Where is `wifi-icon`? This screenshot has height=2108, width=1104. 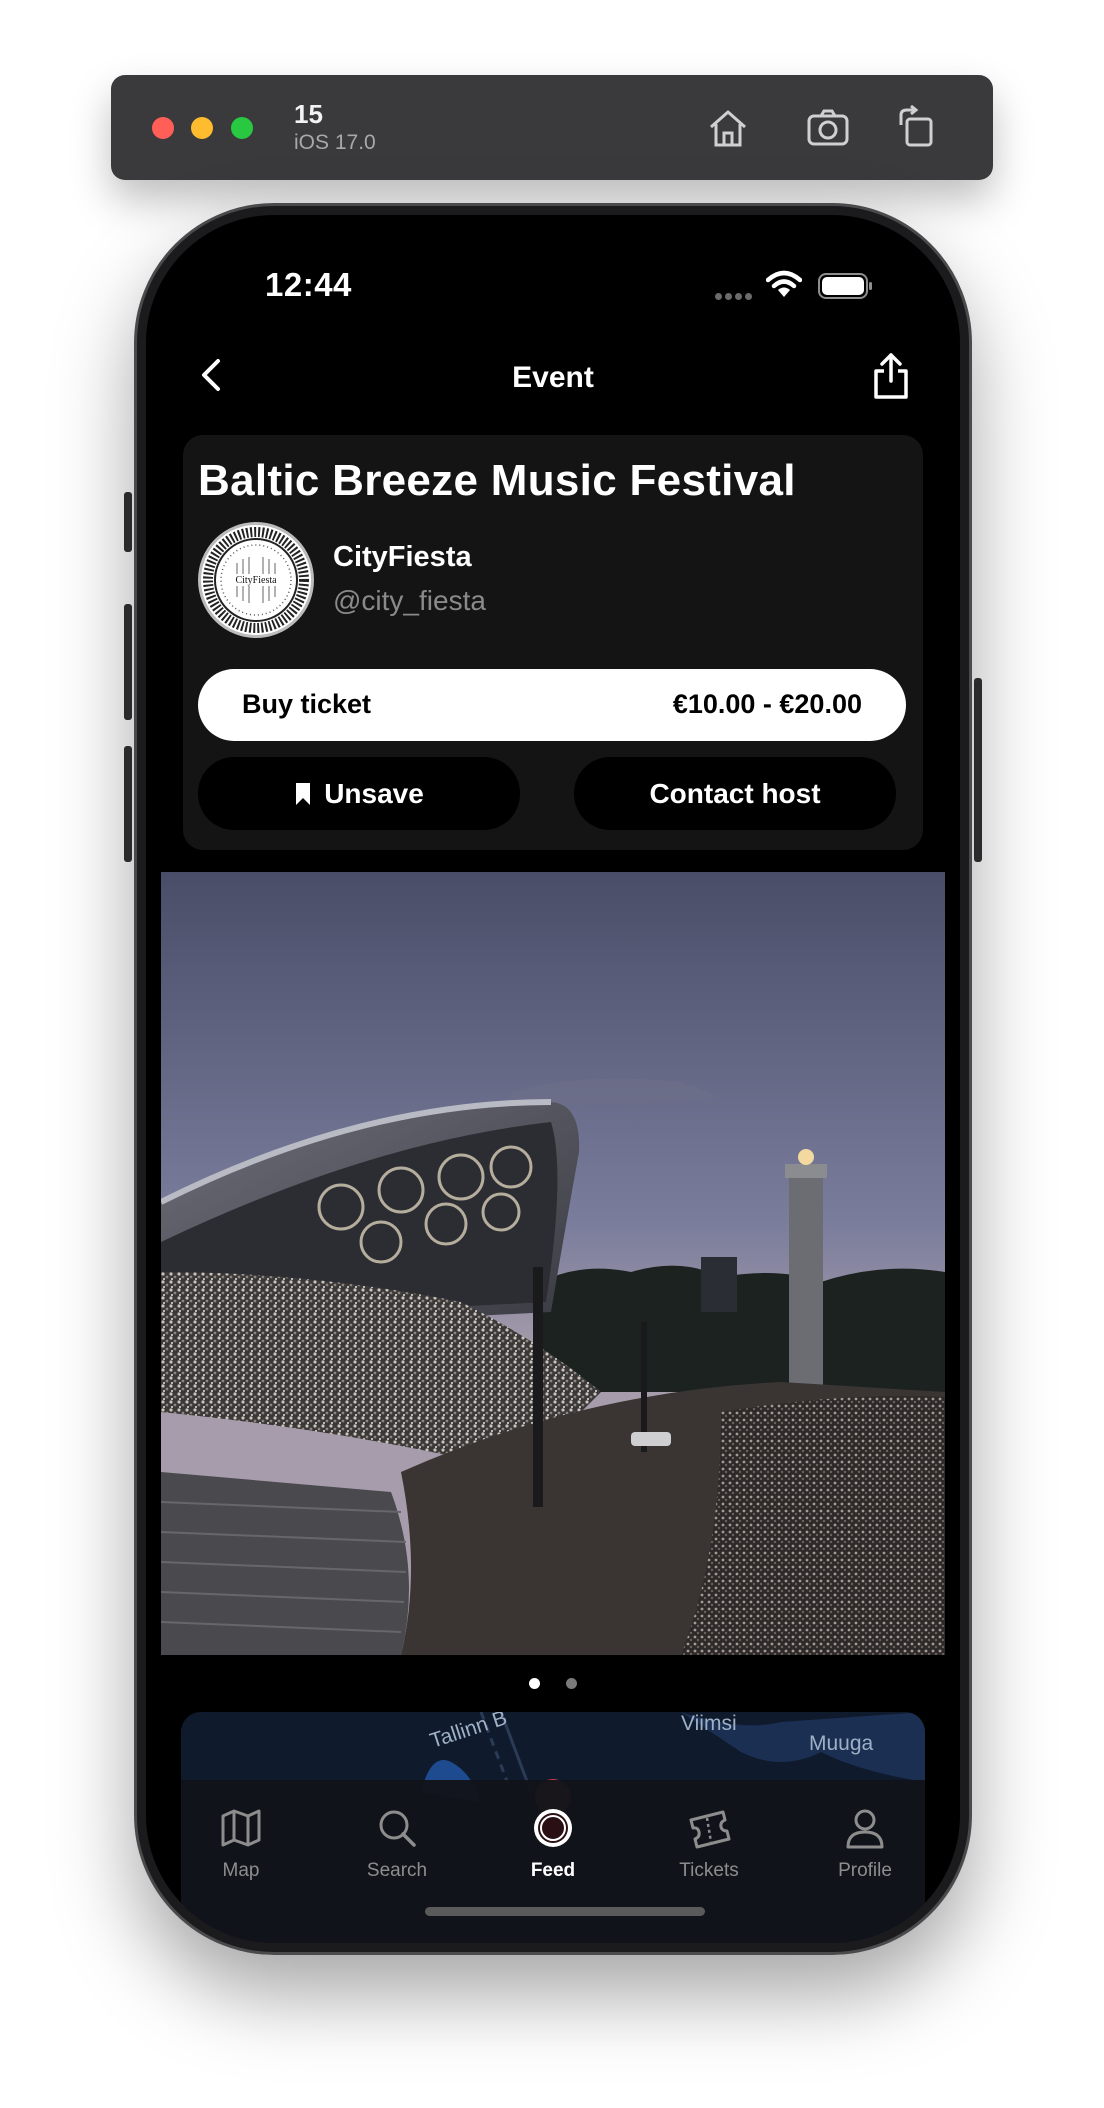
wifi-icon is located at coordinates (784, 283).